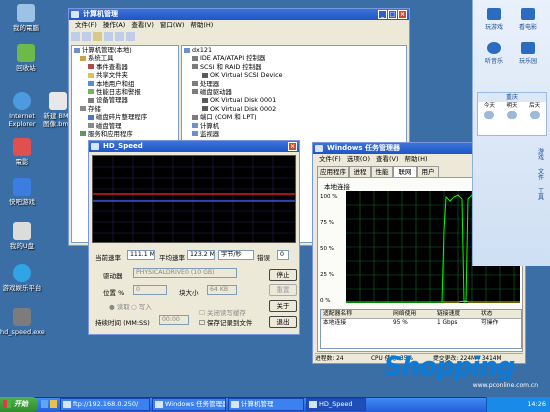 The width and height of the screenshot is (550, 412). Describe the element at coordinates (125, 75) in the screenshot. I see `tree-item-shared-folders: 共享文件夹` at that location.